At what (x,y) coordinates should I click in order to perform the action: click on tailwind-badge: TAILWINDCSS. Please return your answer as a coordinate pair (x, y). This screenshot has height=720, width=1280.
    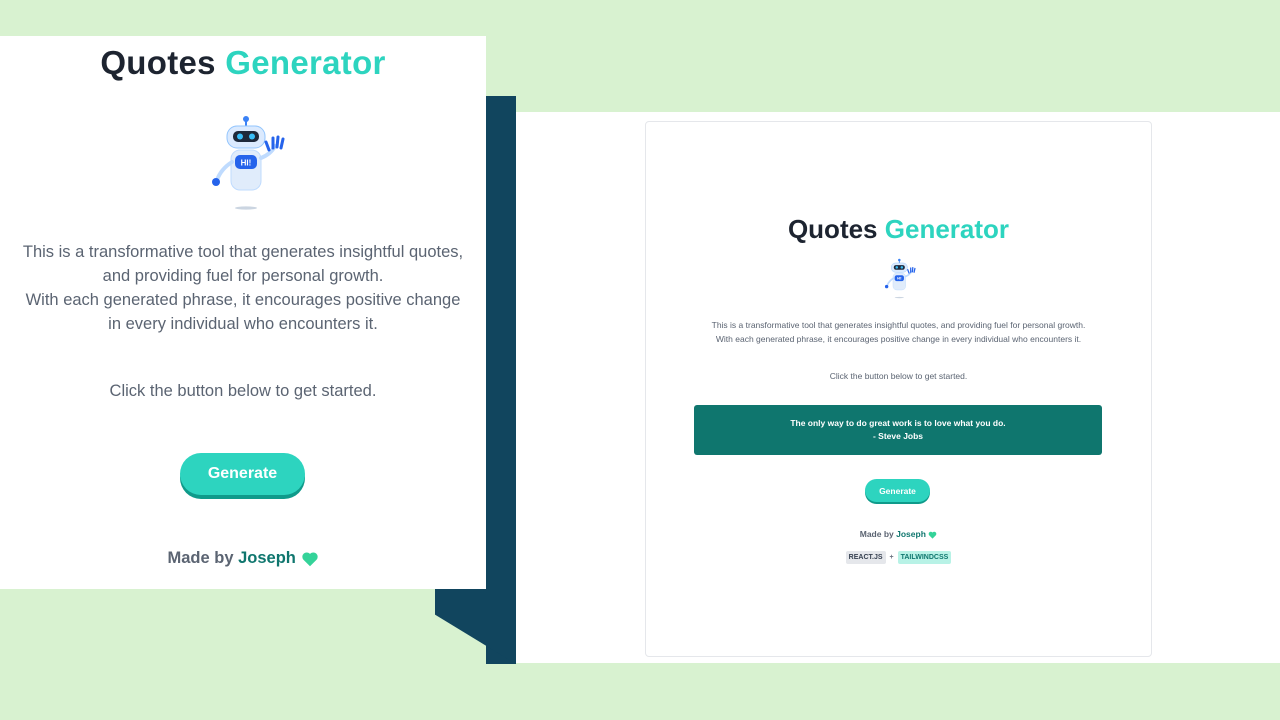
    Looking at the image, I should click on (924, 557).